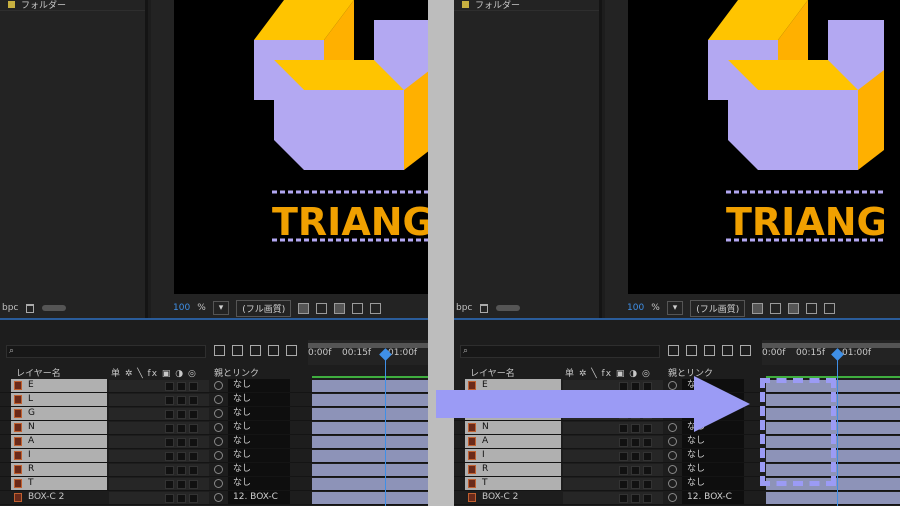 The image size is (900, 506). Describe the element at coordinates (225, 484) in the screenshot. I see `layer-row: T なし` at that location.